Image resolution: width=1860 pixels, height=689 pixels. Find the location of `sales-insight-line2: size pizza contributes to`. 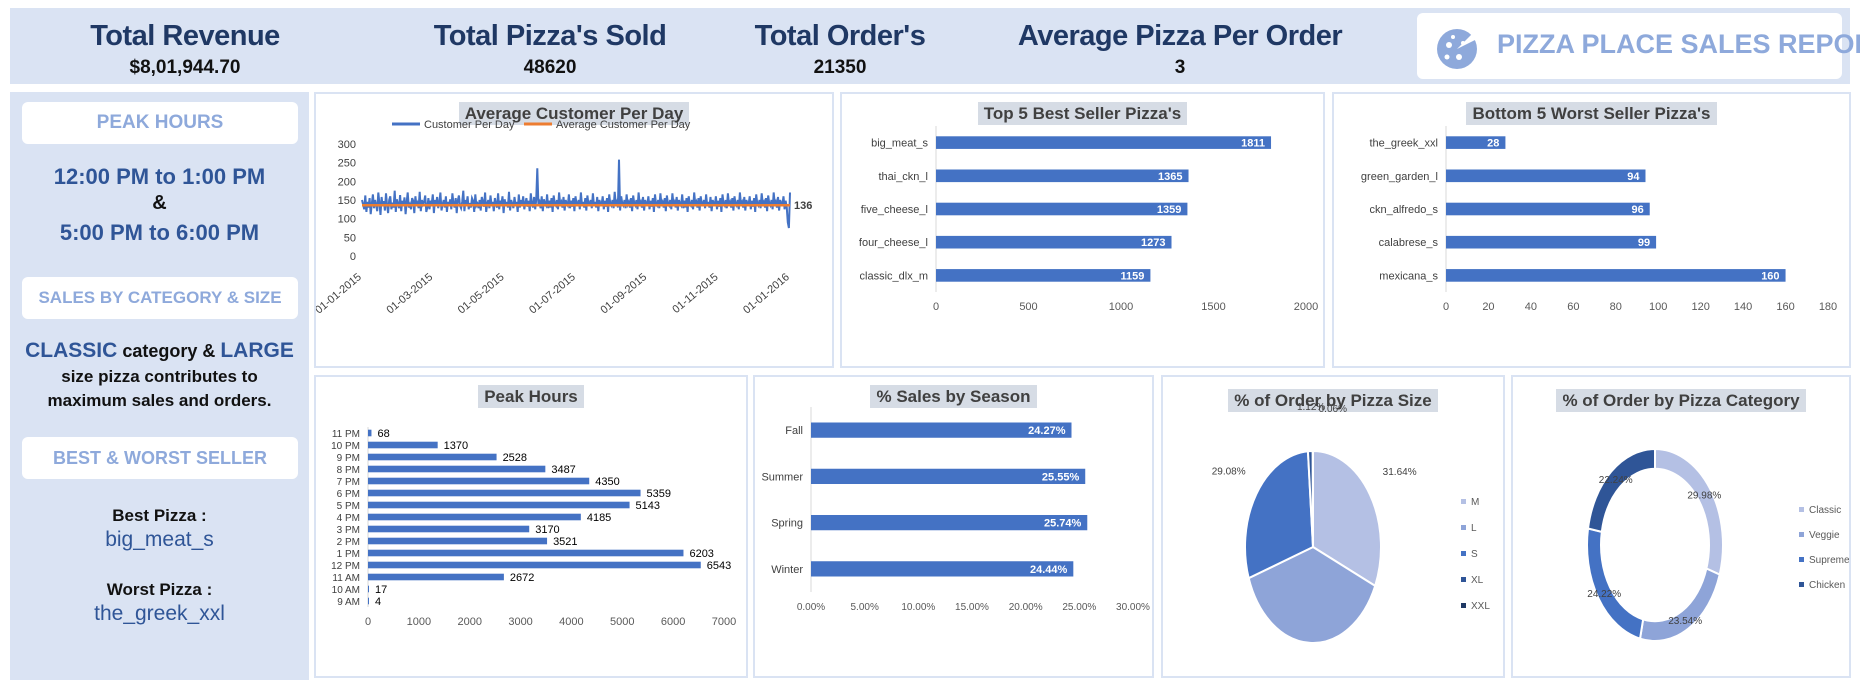

sales-insight-line2: size pizza contributes to is located at coordinates (159, 376).